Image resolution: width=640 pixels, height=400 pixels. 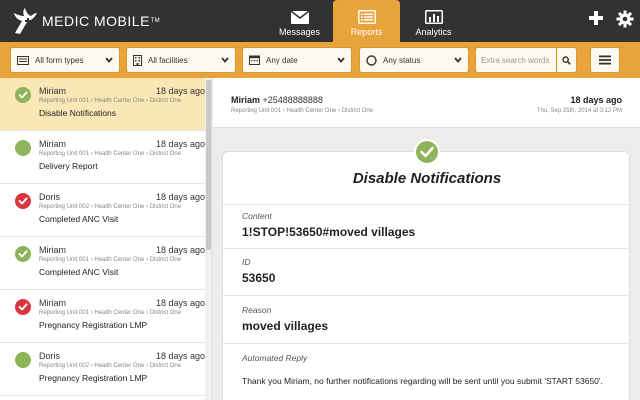 What do you see at coordinates (246, 100) in the screenshot?
I see `sender-name: Miriam` at bounding box center [246, 100].